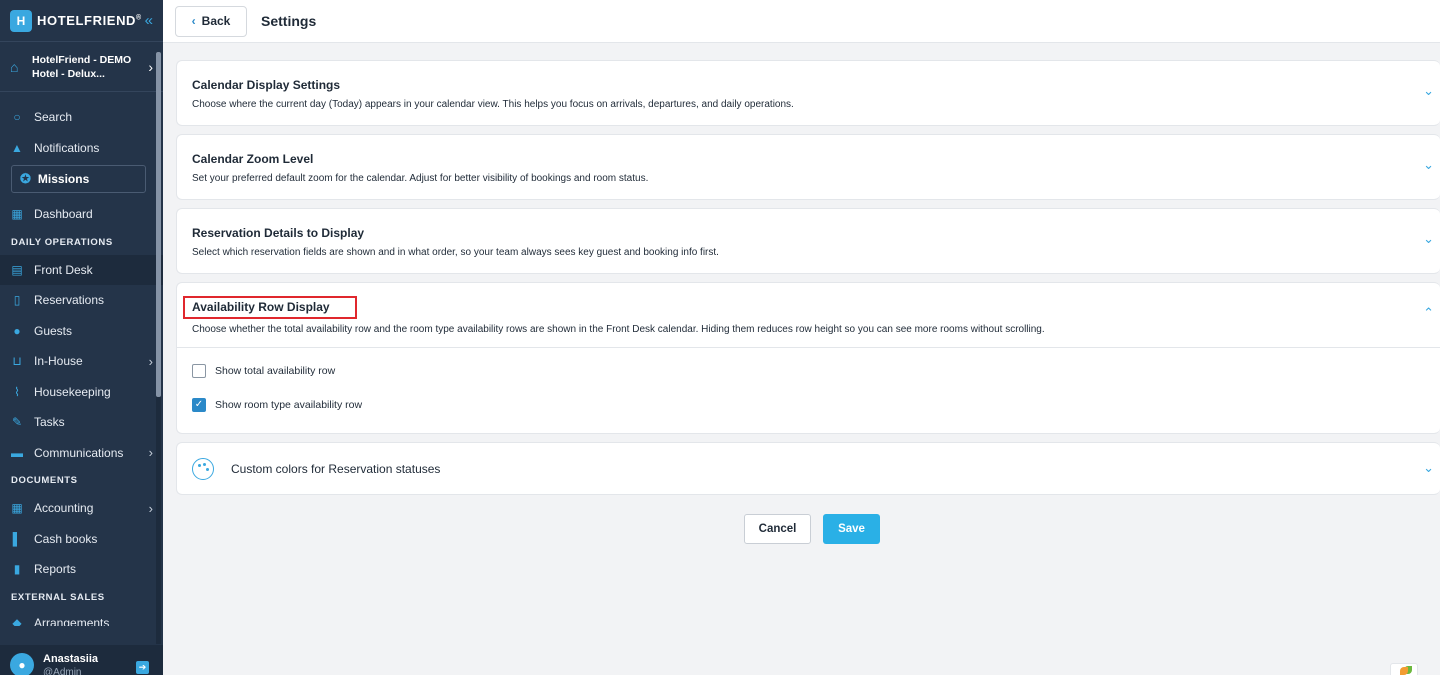 This screenshot has height=675, width=1440. I want to click on sidebar-item-reports: ▮ Reports, so click(81, 569).